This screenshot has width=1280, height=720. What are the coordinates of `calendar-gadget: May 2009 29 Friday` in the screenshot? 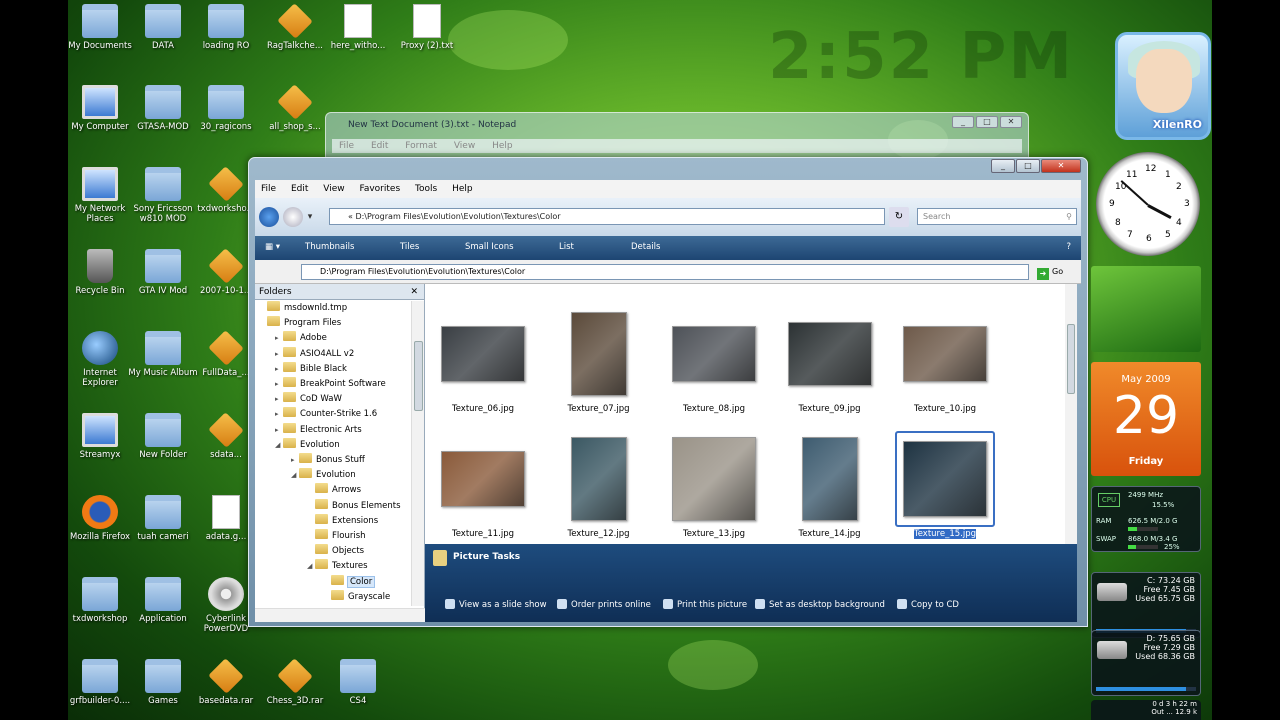 It's located at (1146, 419).